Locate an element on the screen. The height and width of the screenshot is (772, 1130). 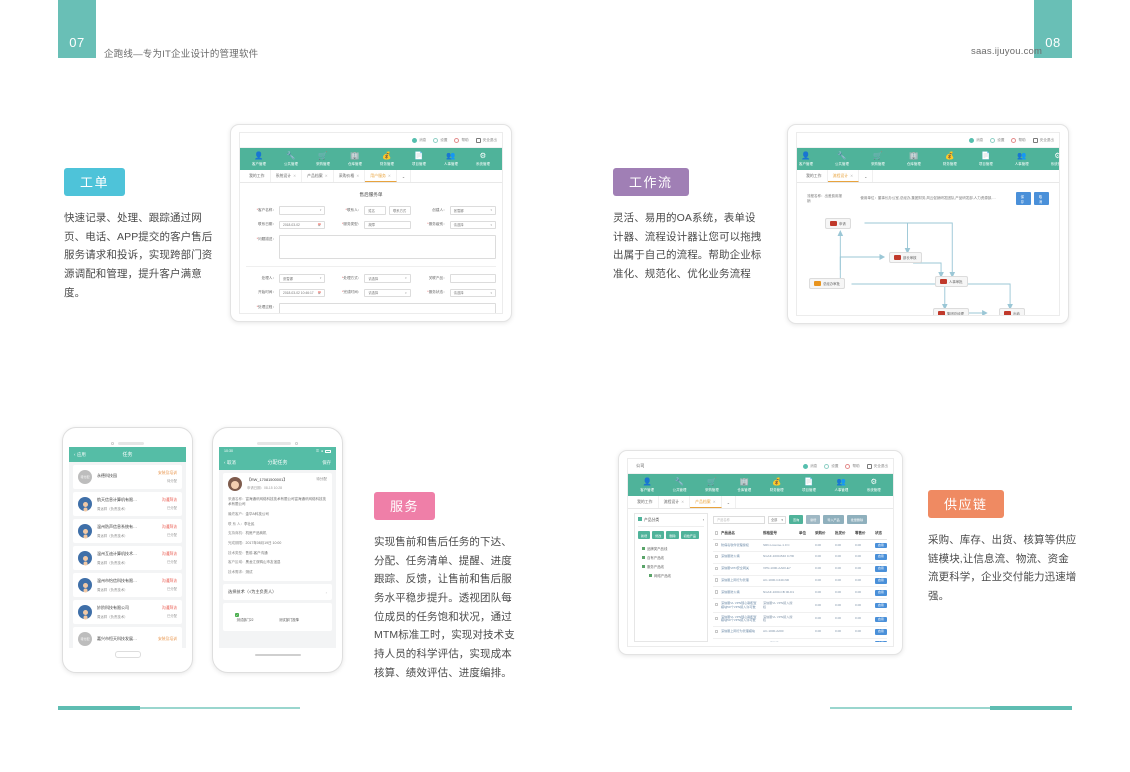
field-handle-method: *处理方式： 请选择 ▾ is located at coordinates (371, 278).